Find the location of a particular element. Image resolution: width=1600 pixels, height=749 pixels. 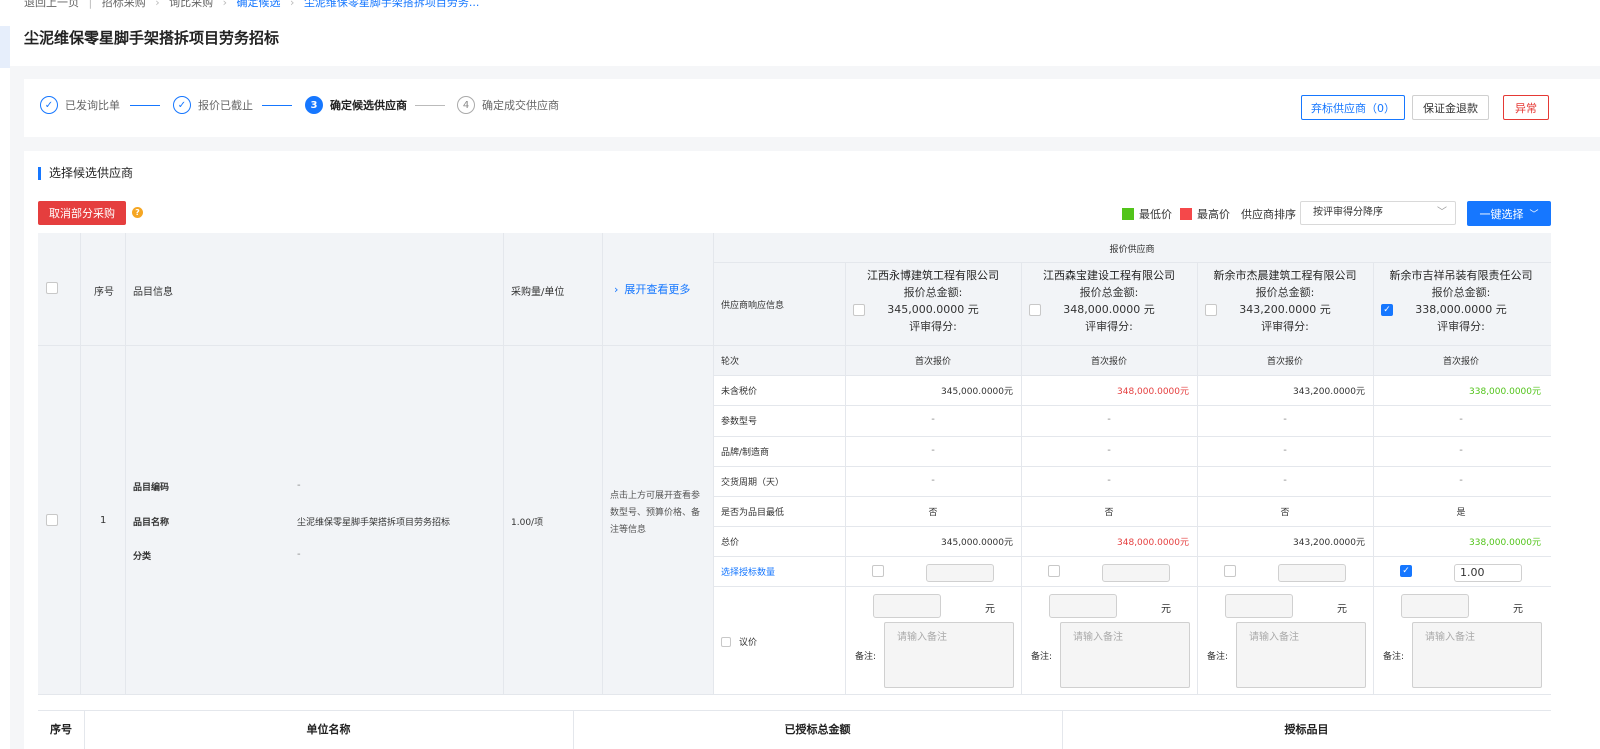

award-checkbox: ✓ is located at coordinates (1406, 571).